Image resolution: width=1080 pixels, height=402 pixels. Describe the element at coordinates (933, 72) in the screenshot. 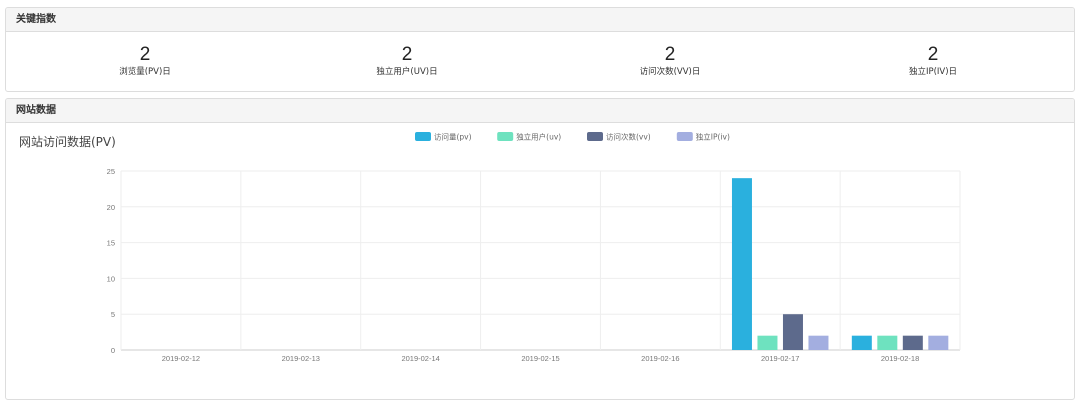

I see `stat-iv-label: 独立IP(IV)日` at that location.